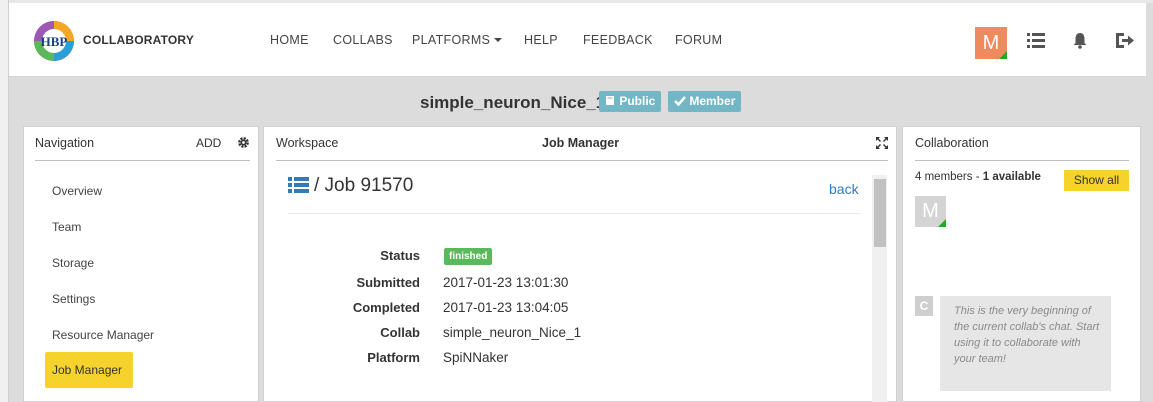  I want to click on bell-icon, so click(1080, 40).